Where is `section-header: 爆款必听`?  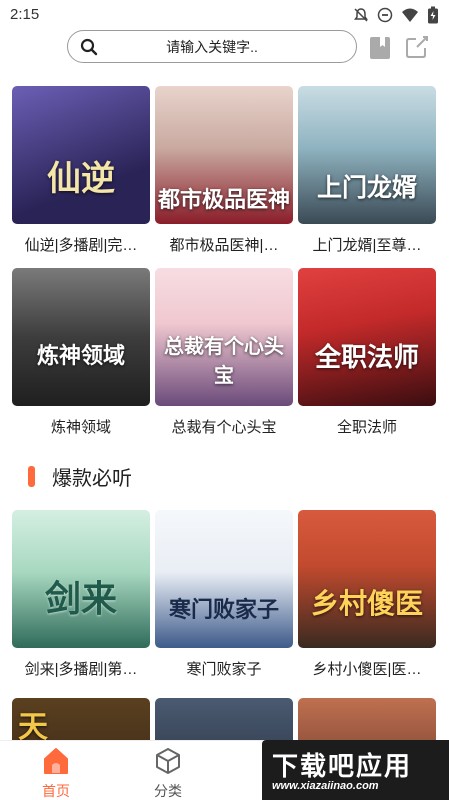 section-header: 爆款必听 is located at coordinates (80, 476).